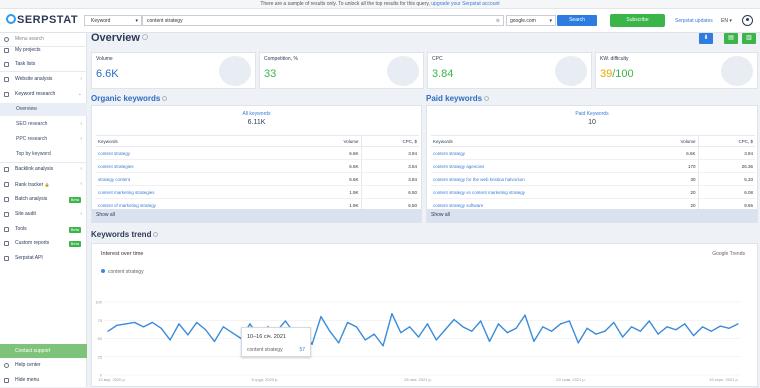  I want to click on upgrade-link: upgrade your Serpstat account, so click(465, 4).